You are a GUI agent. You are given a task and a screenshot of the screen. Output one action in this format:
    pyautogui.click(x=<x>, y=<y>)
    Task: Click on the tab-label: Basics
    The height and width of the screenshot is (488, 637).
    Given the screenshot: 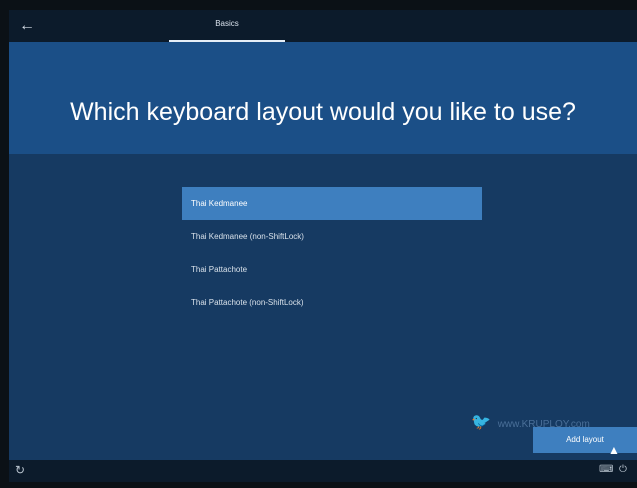 What is the action you would take?
    pyautogui.click(x=227, y=23)
    